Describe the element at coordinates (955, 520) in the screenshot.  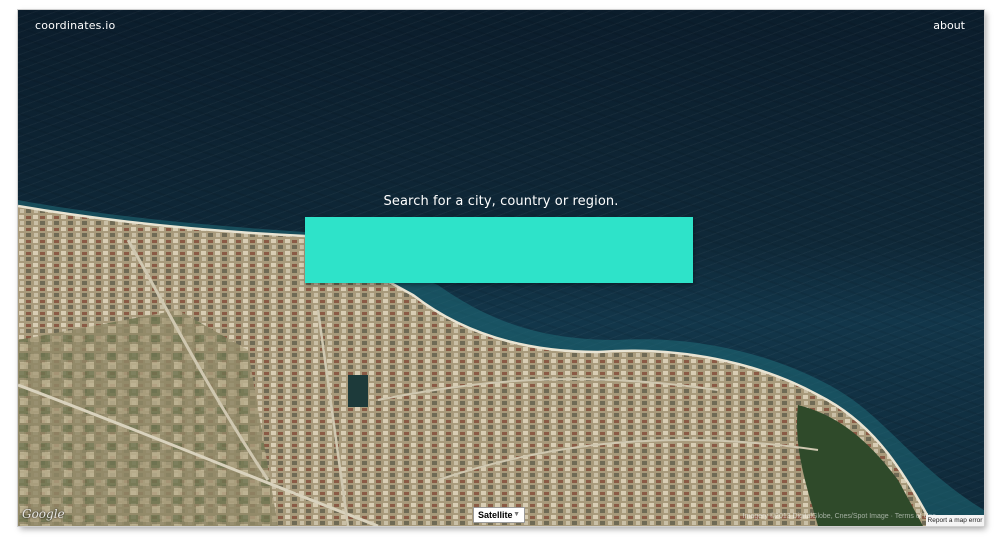
I see `report-map-error-link: Report a map error` at that location.